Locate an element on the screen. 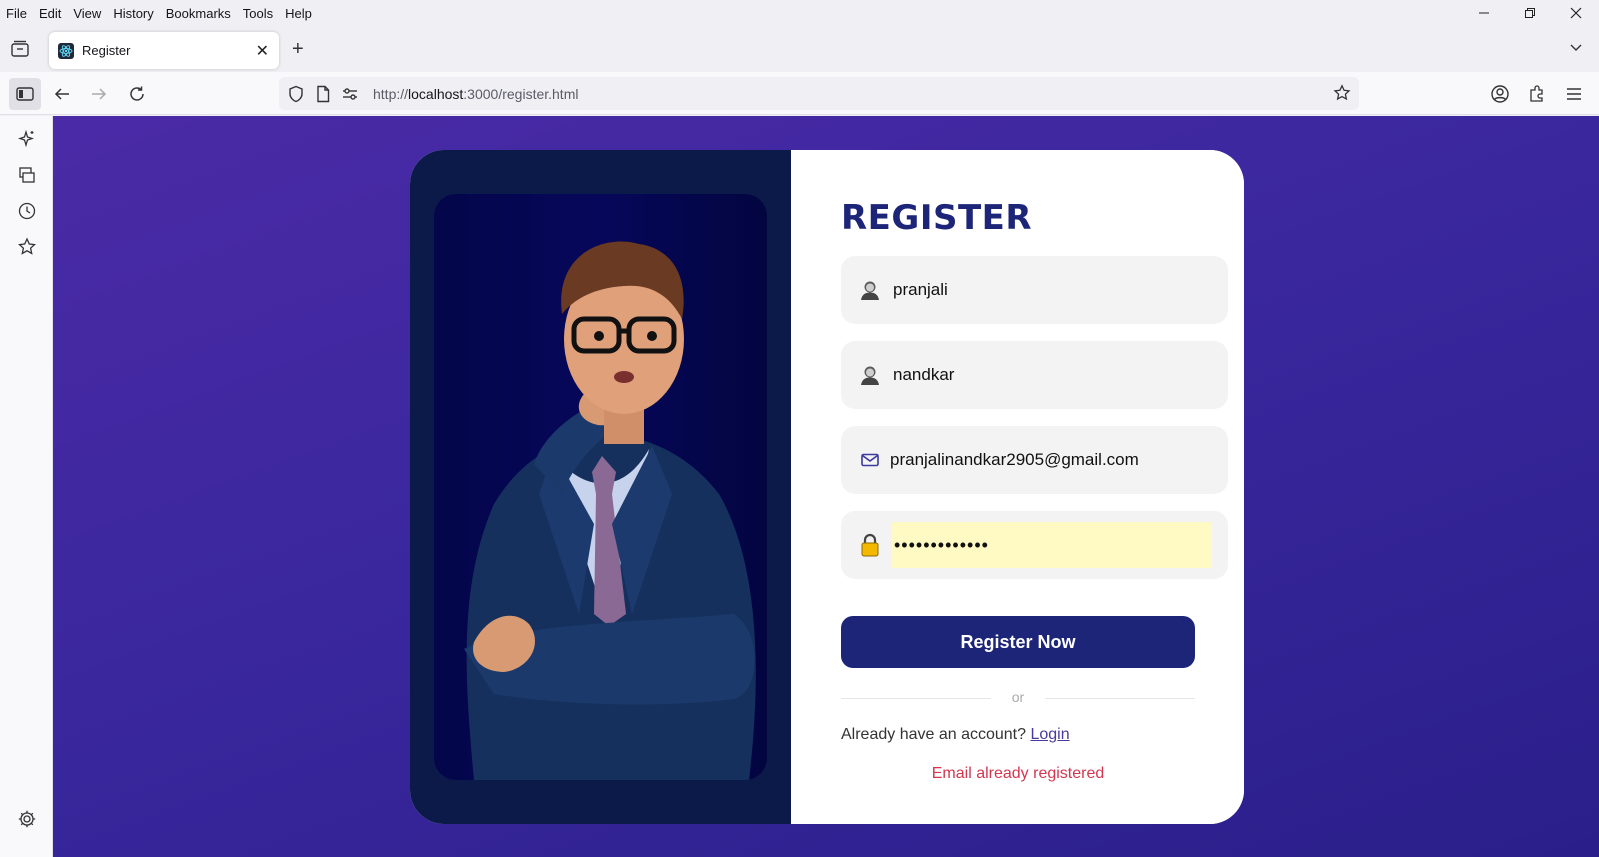 The height and width of the screenshot is (857, 1599). sidebar is located at coordinates (26, 486).